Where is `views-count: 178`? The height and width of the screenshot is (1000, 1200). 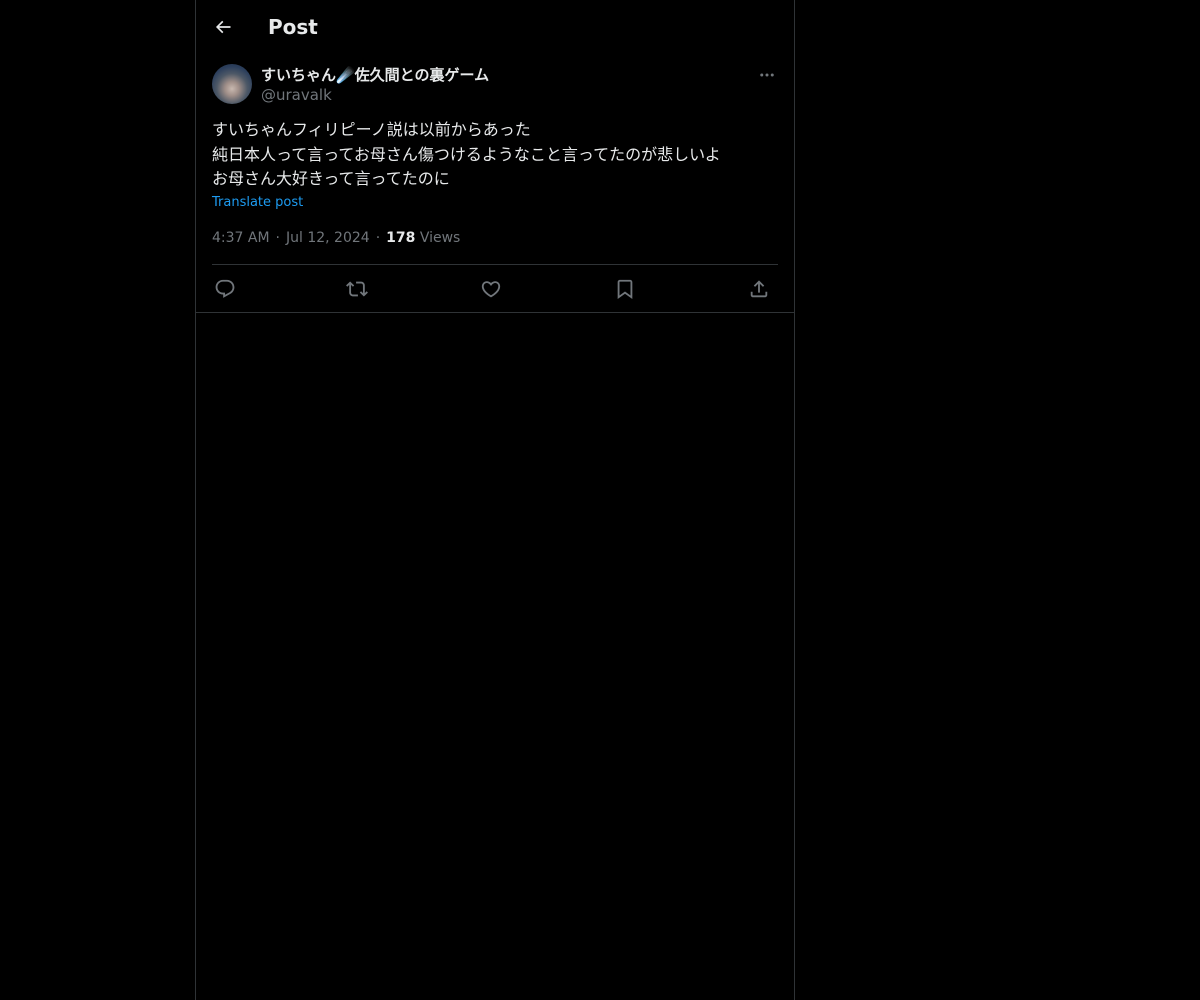
views-count: 178 is located at coordinates (401, 238).